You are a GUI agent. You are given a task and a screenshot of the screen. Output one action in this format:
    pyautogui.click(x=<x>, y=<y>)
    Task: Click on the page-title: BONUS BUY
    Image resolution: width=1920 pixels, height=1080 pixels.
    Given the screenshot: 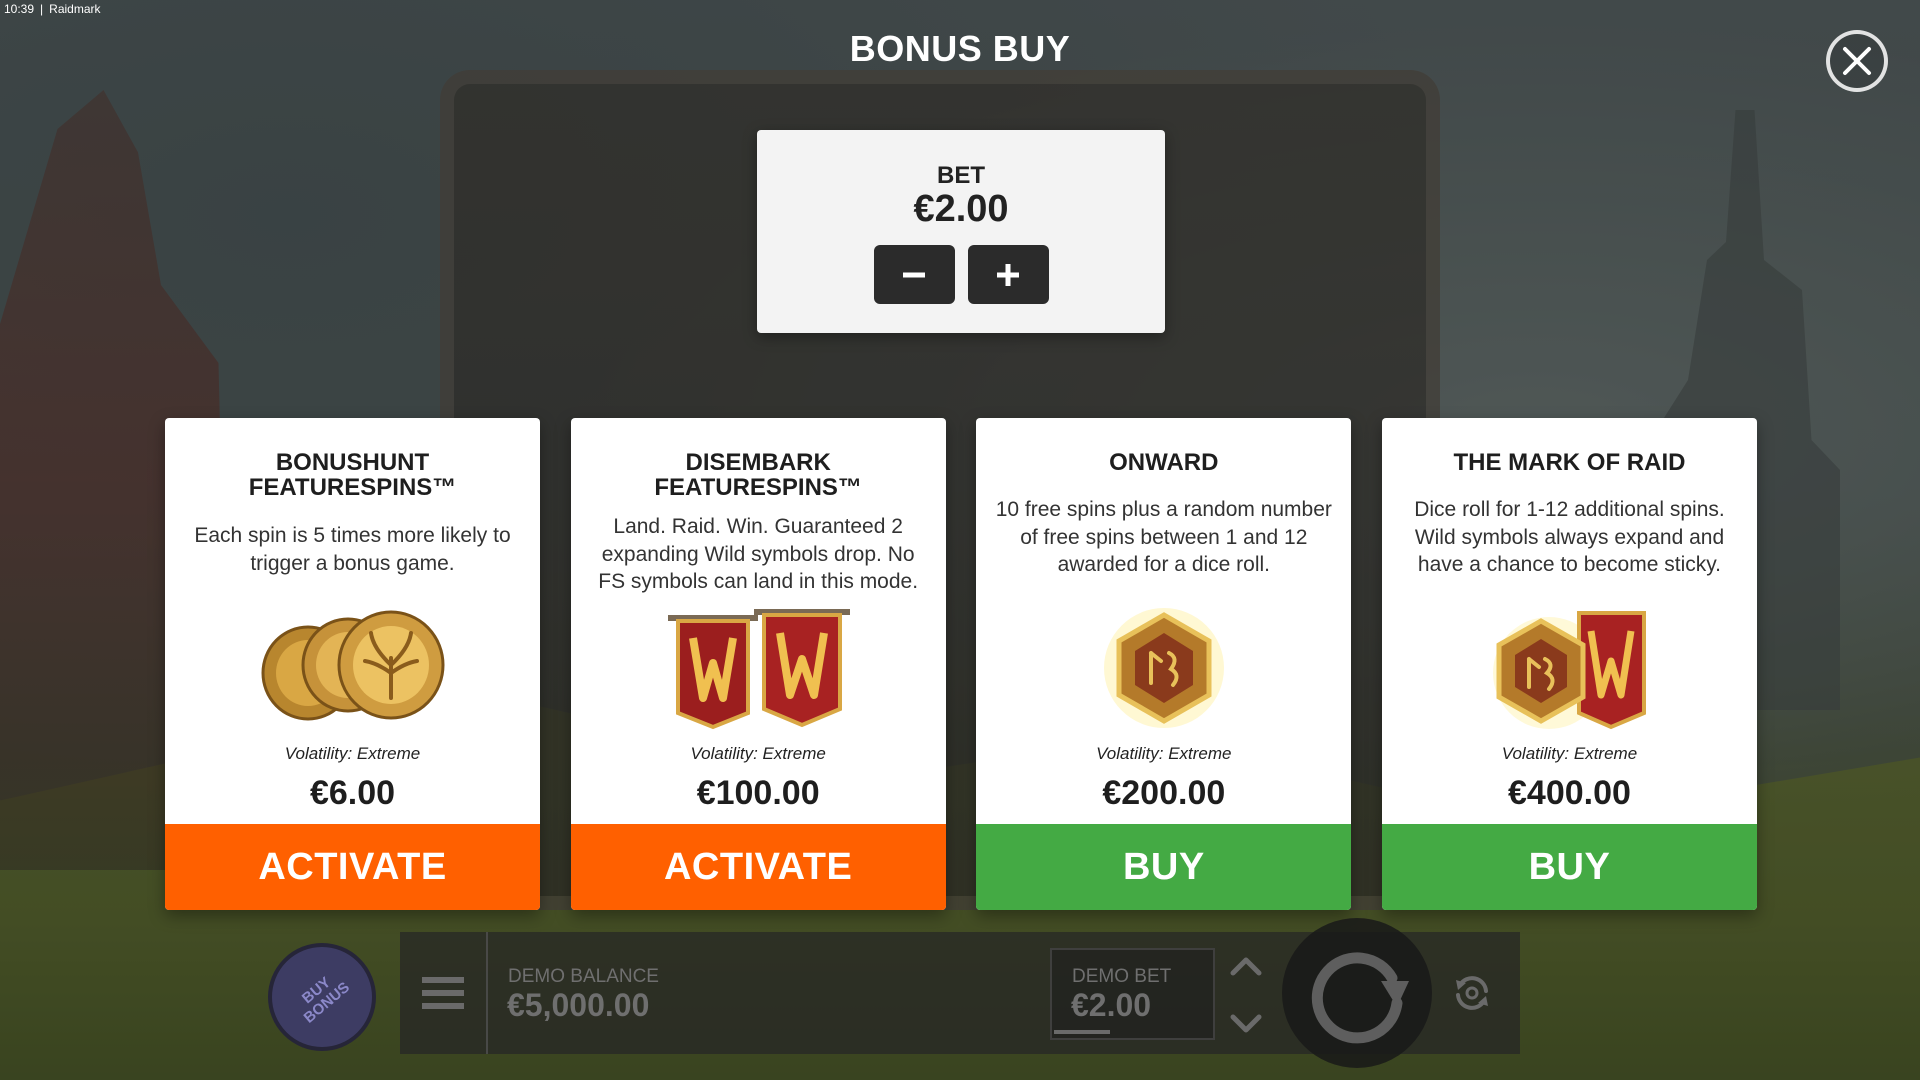 What is the action you would take?
    pyautogui.click(x=960, y=48)
    